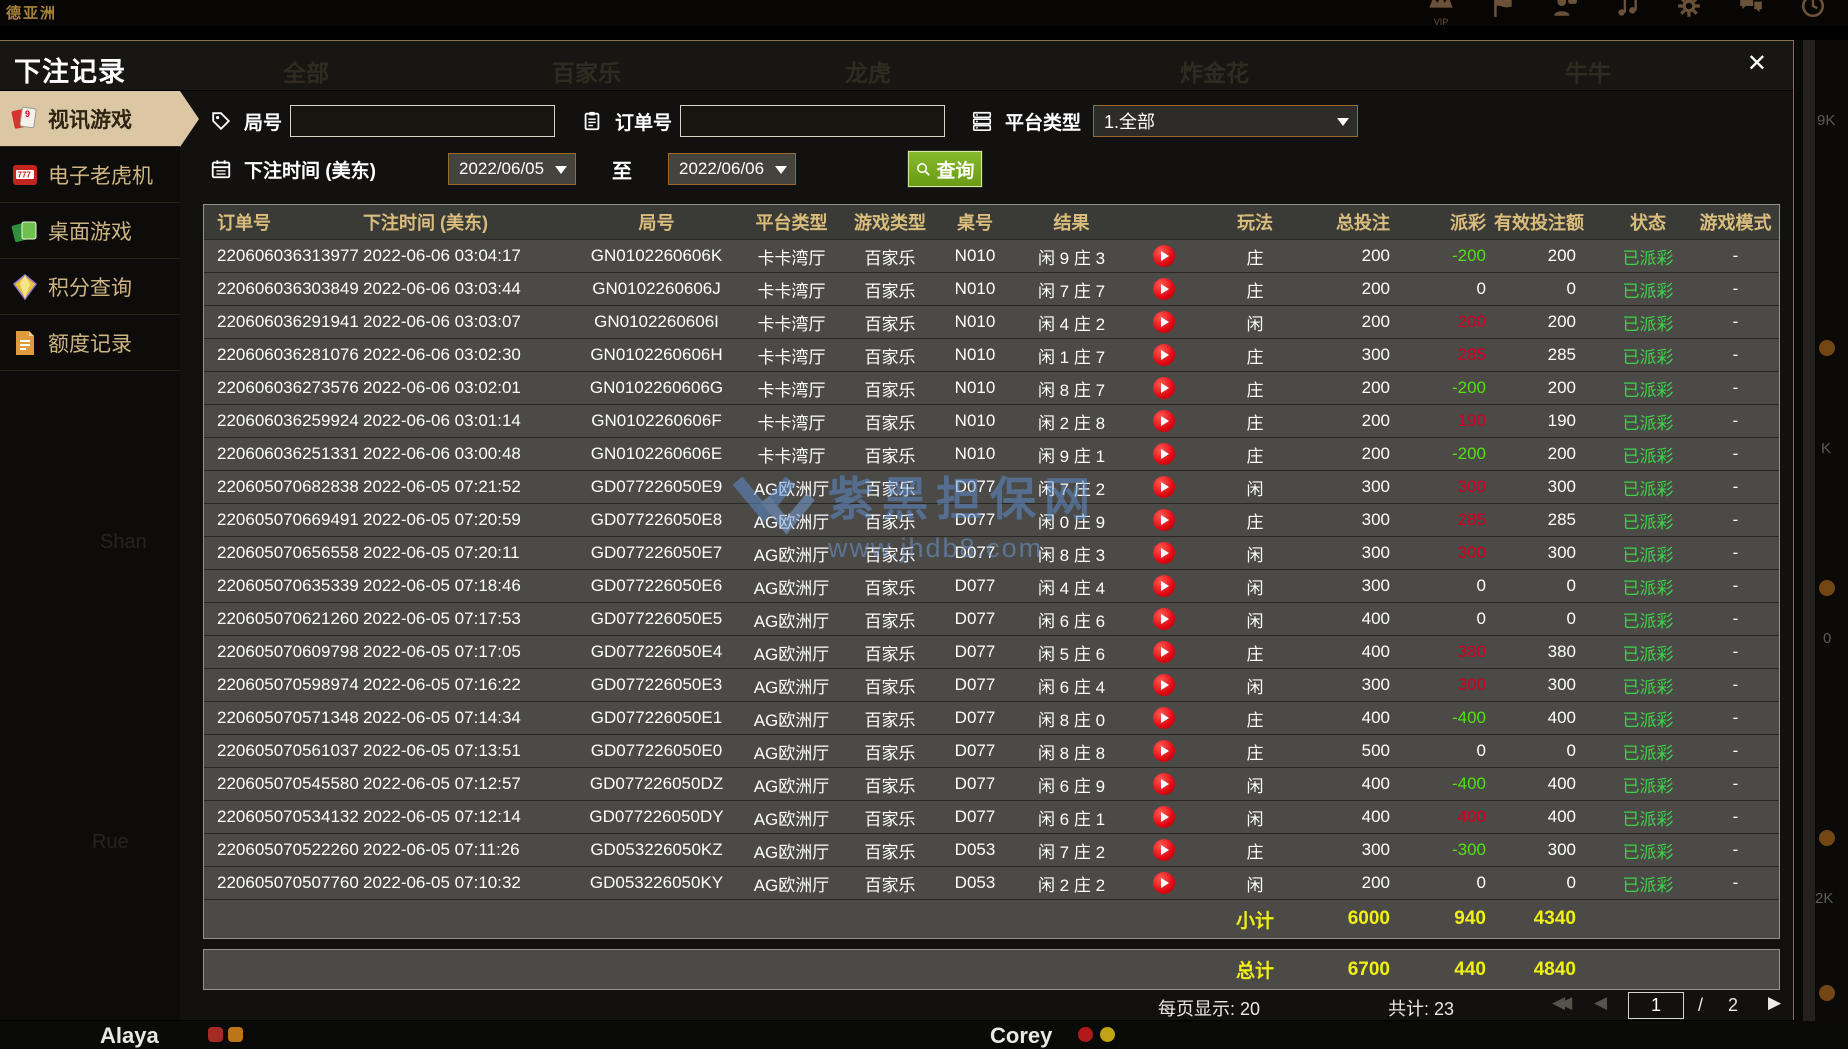 This screenshot has height=1049, width=1848. I want to click on sidebar-item-video-games: 9 视讯游戏, so click(99, 119).